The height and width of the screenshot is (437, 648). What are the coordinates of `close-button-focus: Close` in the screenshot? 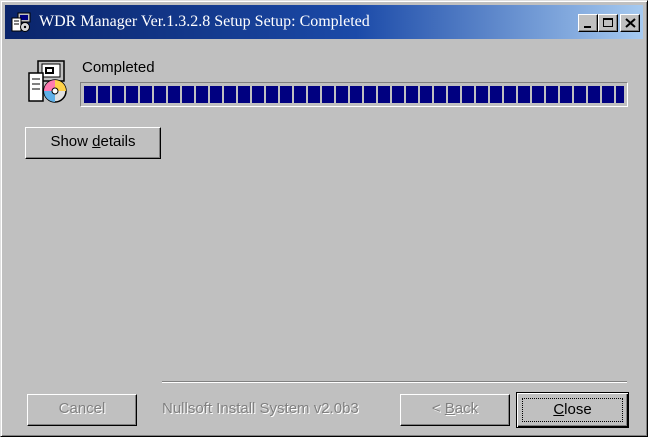 It's located at (572, 410).